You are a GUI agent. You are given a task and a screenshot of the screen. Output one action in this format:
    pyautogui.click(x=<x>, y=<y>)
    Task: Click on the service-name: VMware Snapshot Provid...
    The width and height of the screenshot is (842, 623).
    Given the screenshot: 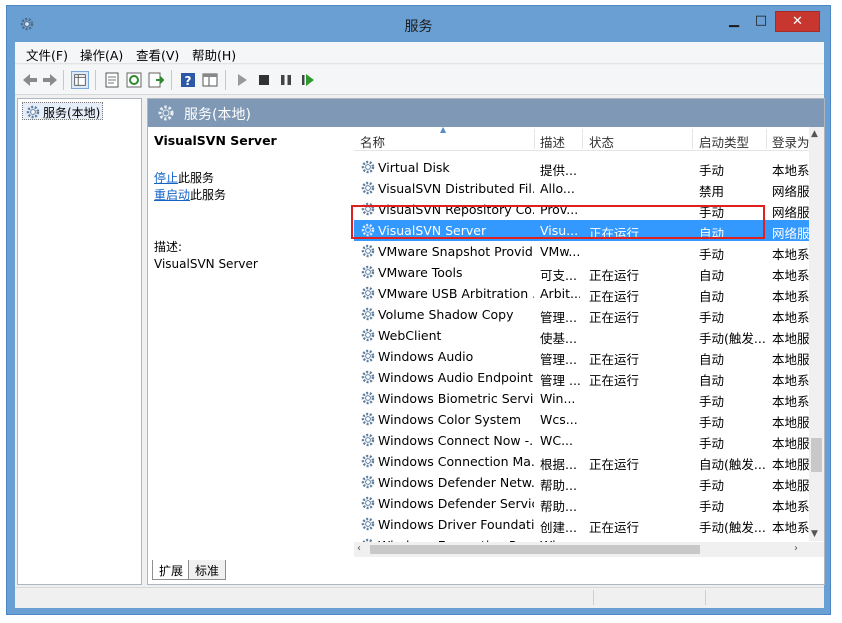 What is the action you would take?
    pyautogui.click(x=456, y=251)
    